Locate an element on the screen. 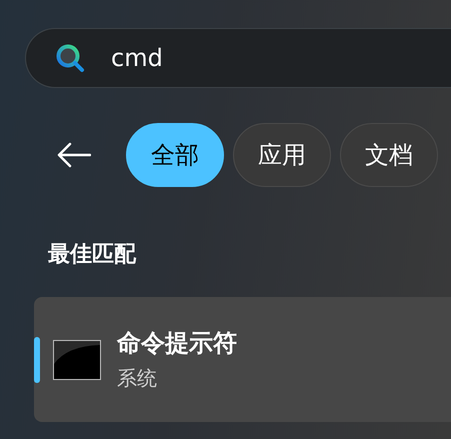 The height and width of the screenshot is (439, 451). search-icon is located at coordinates (70, 58).